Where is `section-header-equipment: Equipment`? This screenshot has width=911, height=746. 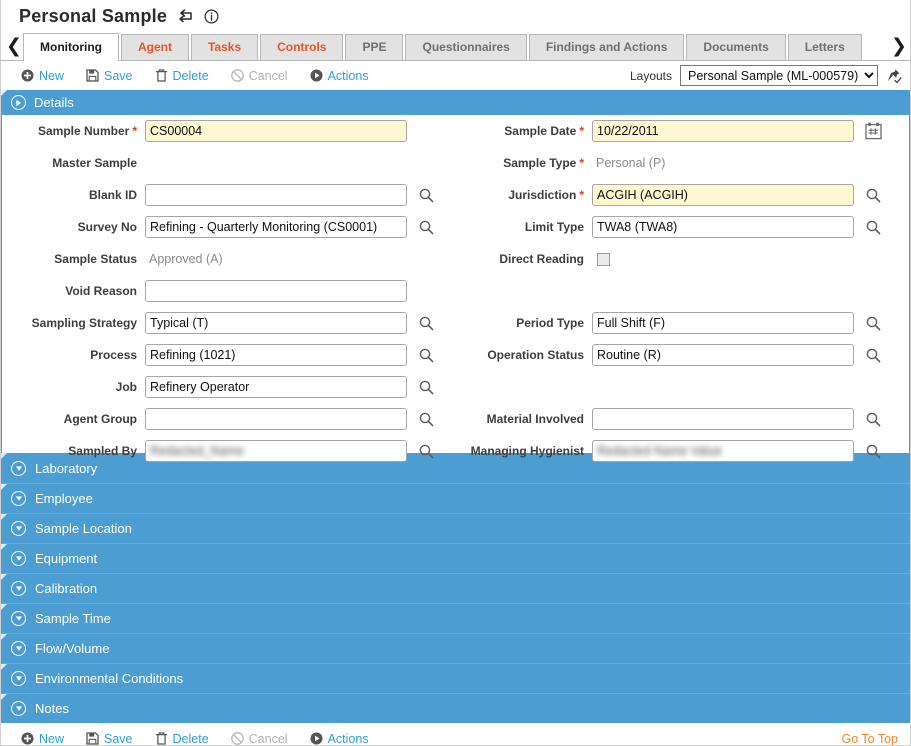 section-header-equipment: Equipment is located at coordinates (455, 558).